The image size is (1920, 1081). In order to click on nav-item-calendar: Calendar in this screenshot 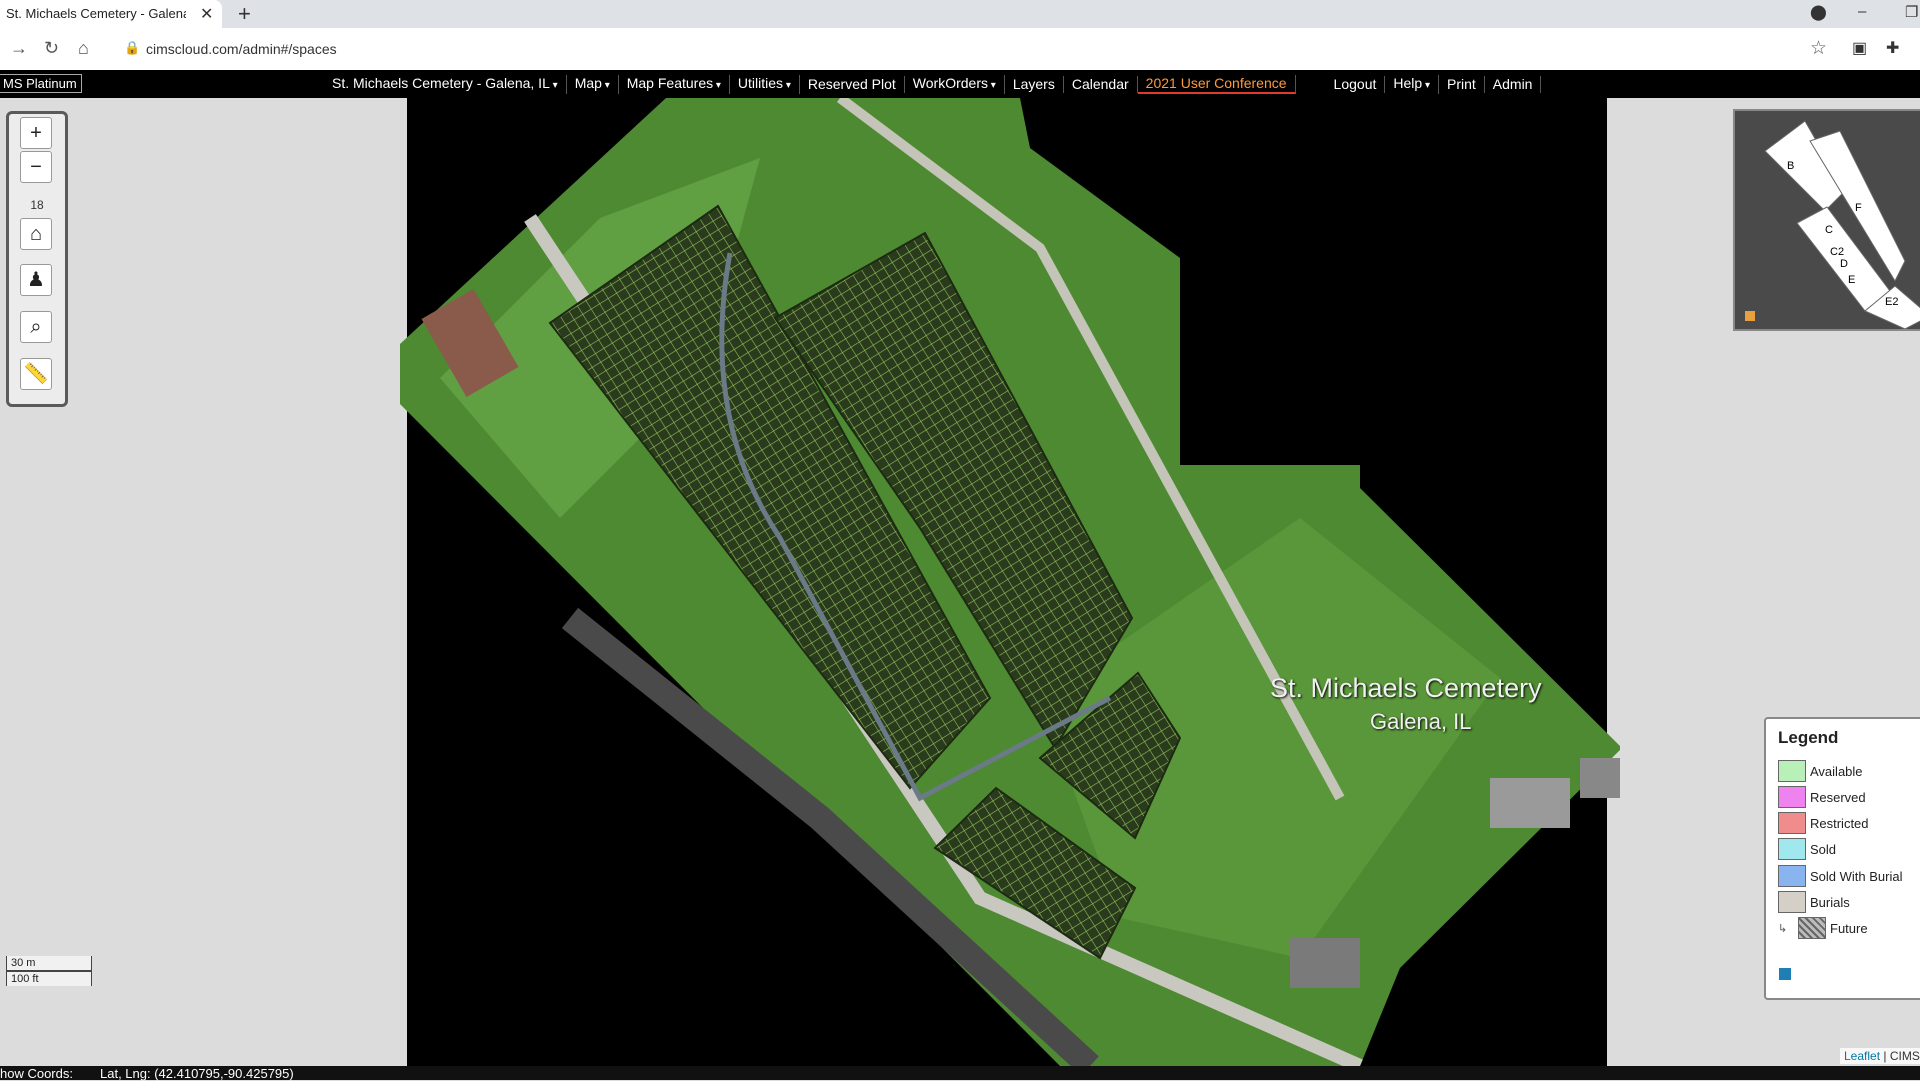, I will do `click(1101, 84)`.